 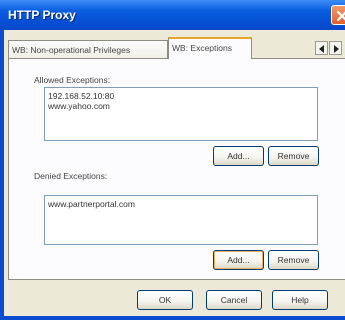 I want to click on close-button, so click(x=338, y=15).